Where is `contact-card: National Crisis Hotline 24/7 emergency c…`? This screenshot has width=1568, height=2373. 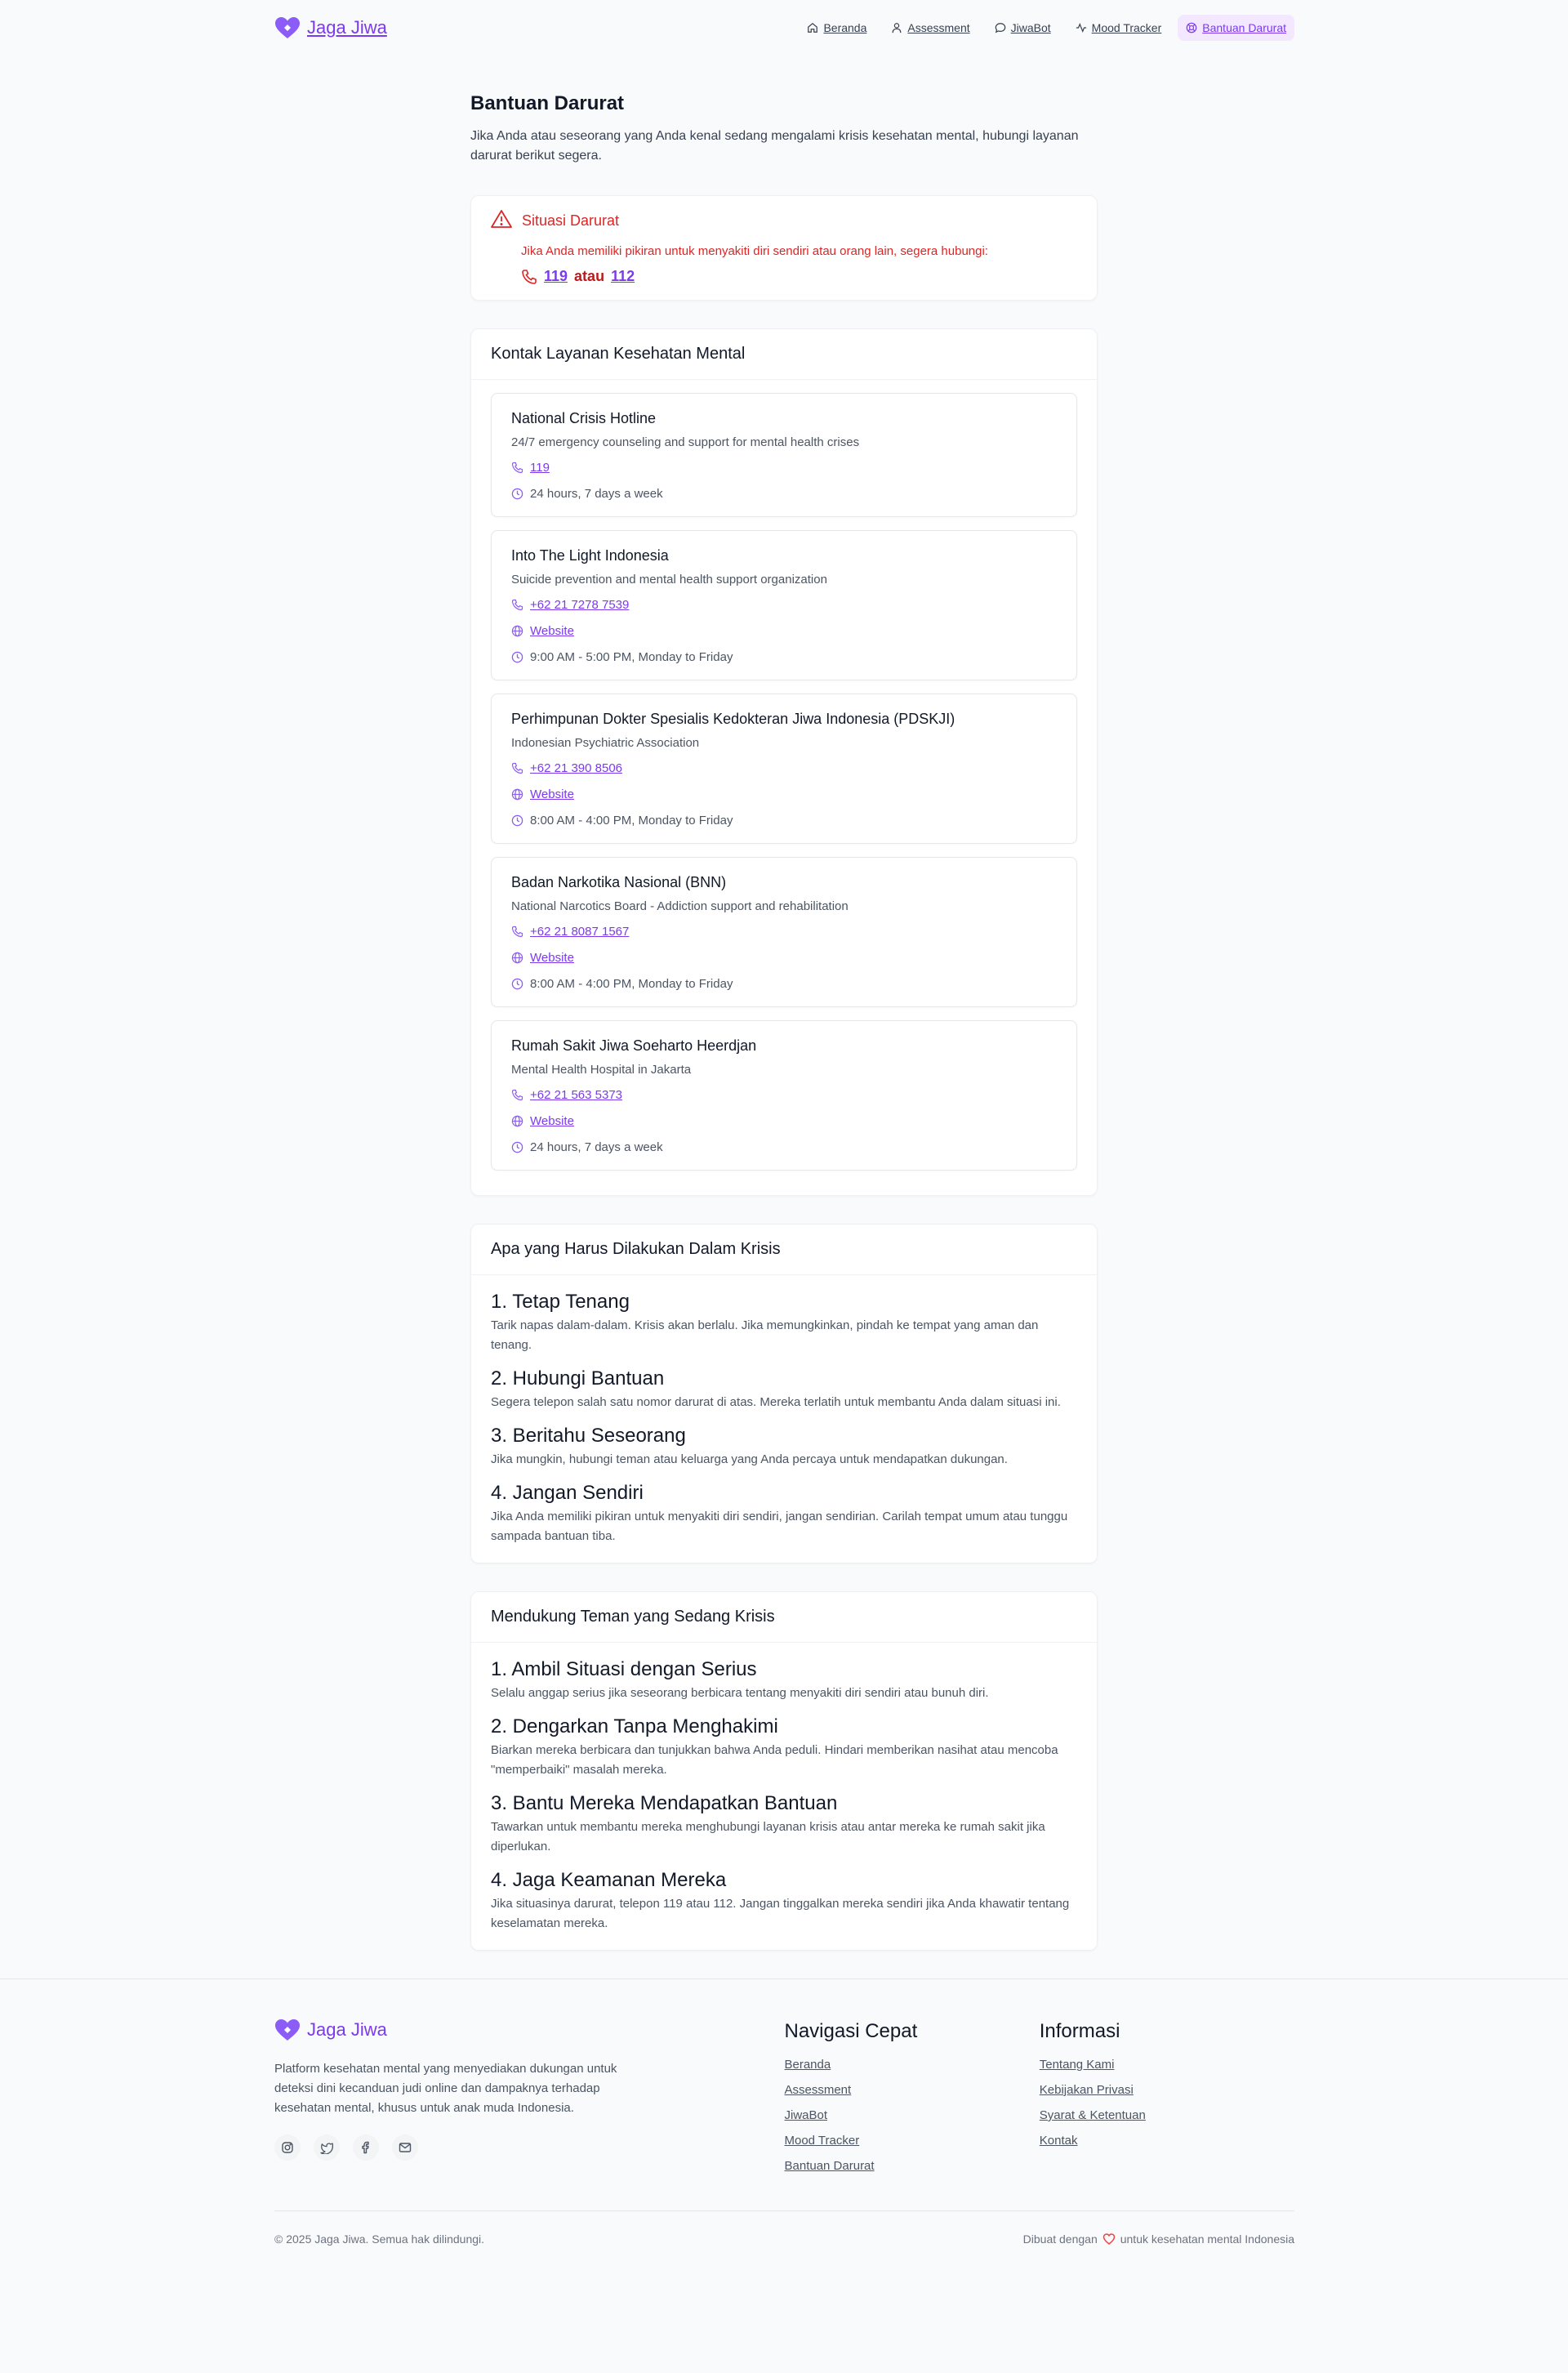
contact-card: National Crisis Hotline 24/7 emergency c… is located at coordinates (784, 455).